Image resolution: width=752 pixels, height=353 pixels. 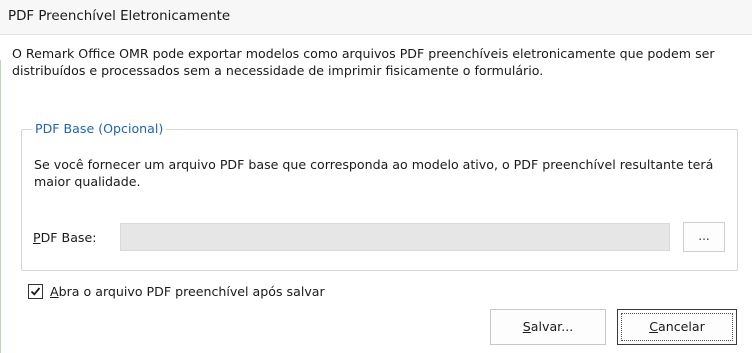 What do you see at coordinates (681, 326) in the screenshot?
I see `cancel-label-text: ancelar` at bounding box center [681, 326].